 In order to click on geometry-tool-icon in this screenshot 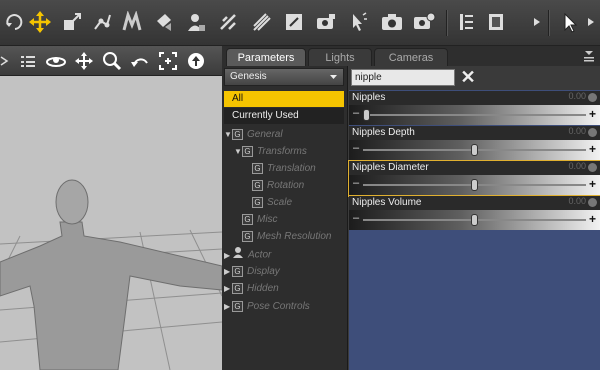, I will do `click(262, 22)`.